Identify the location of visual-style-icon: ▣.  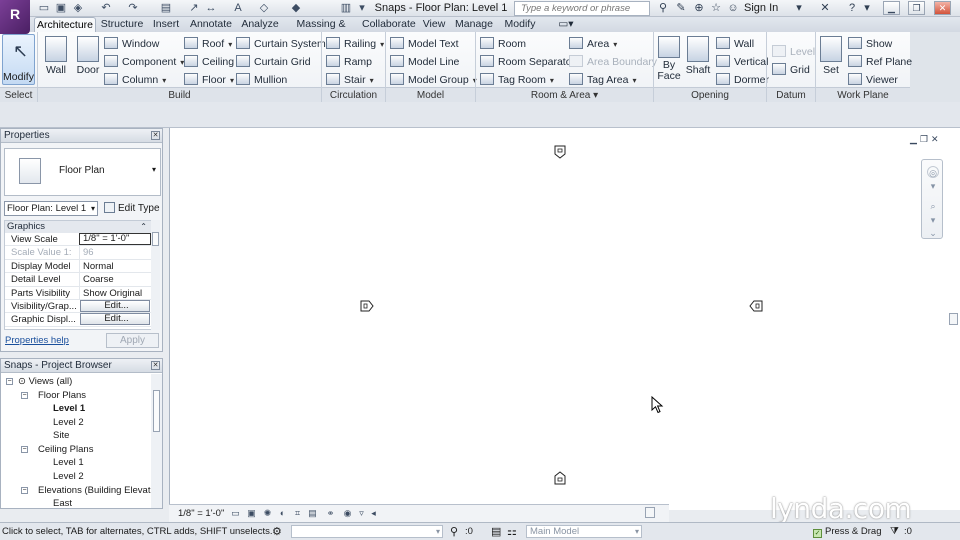
(251, 513).